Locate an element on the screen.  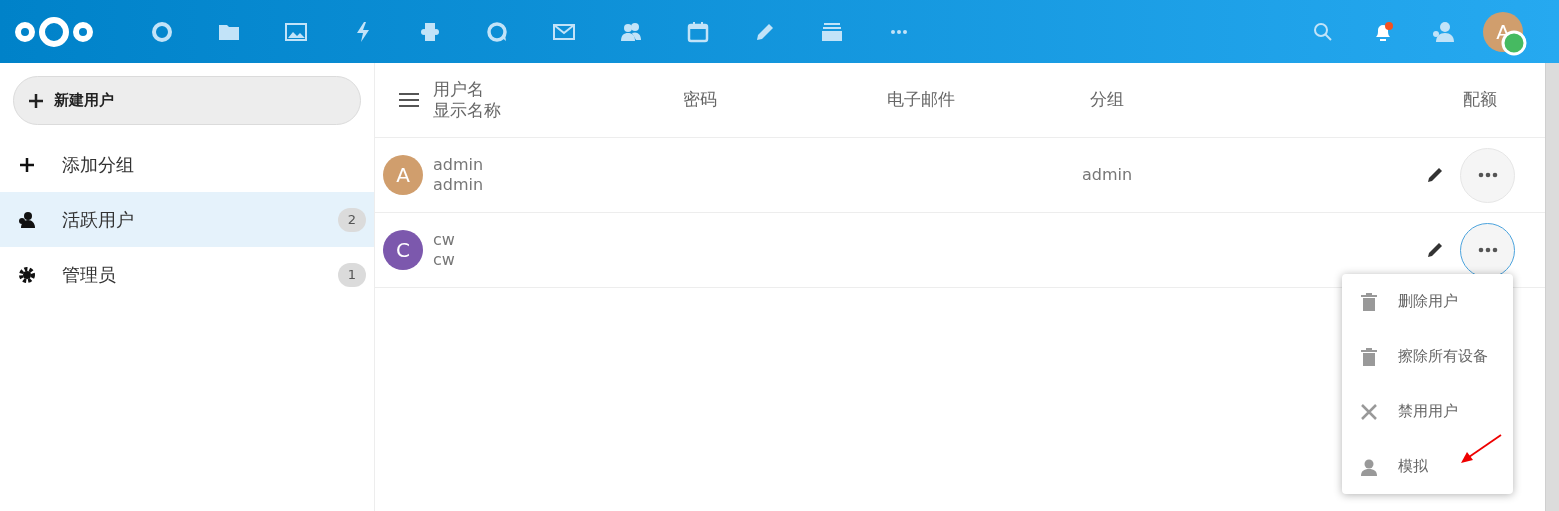
username: admin is located at coordinates (459, 165).